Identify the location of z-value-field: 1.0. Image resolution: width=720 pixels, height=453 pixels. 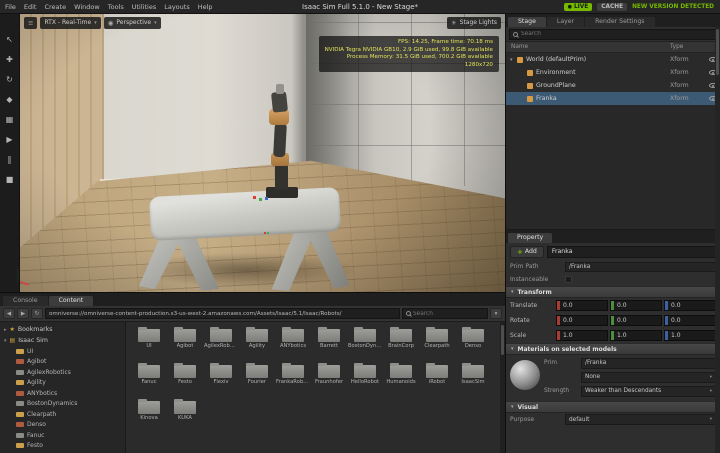
(690, 335).